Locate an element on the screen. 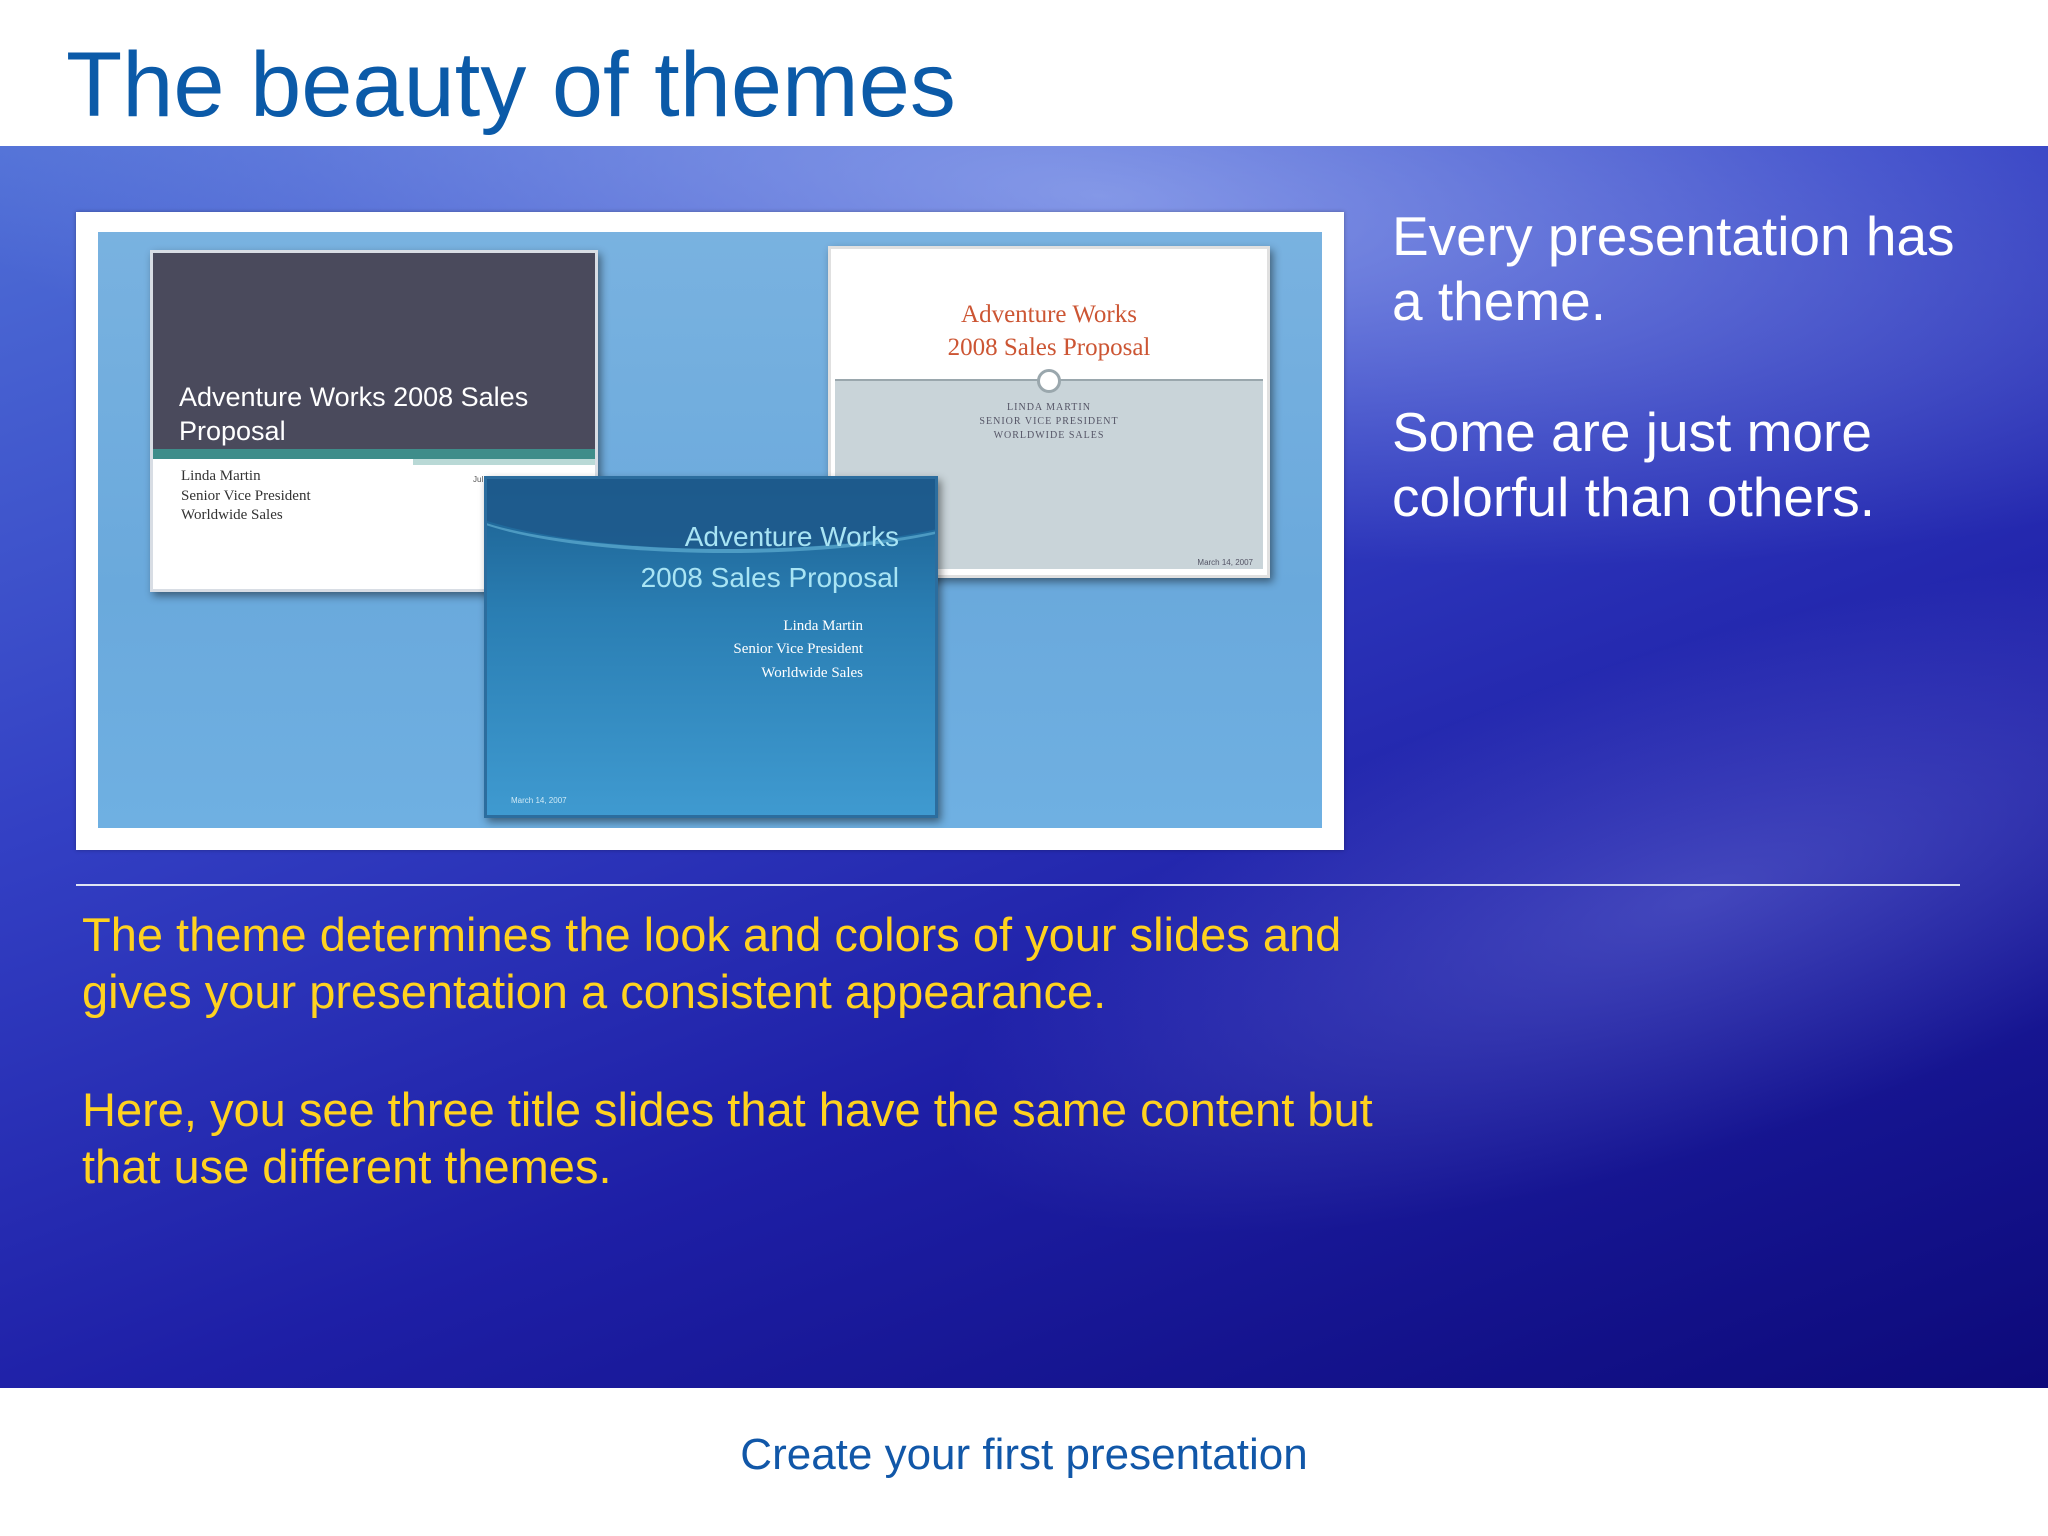  light-thumbnail-date: March 14, 2007 is located at coordinates (1225, 562).